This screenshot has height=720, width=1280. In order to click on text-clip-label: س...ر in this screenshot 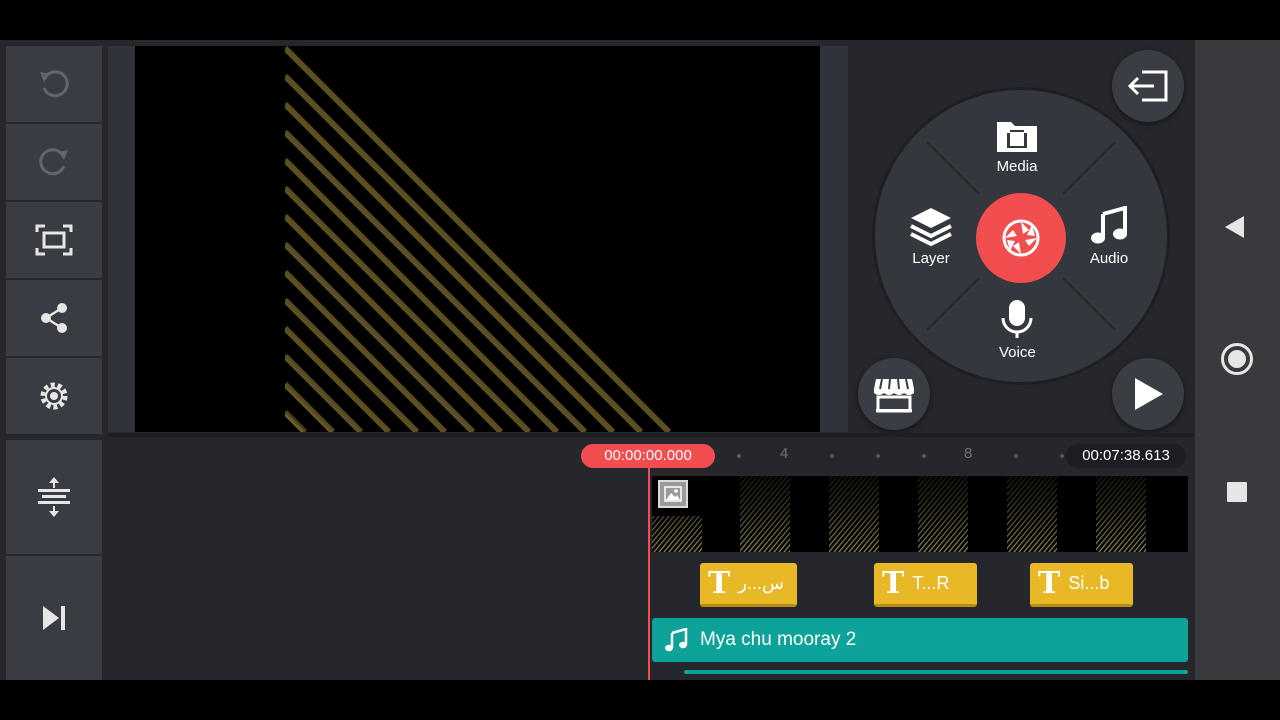, I will do `click(761, 583)`.